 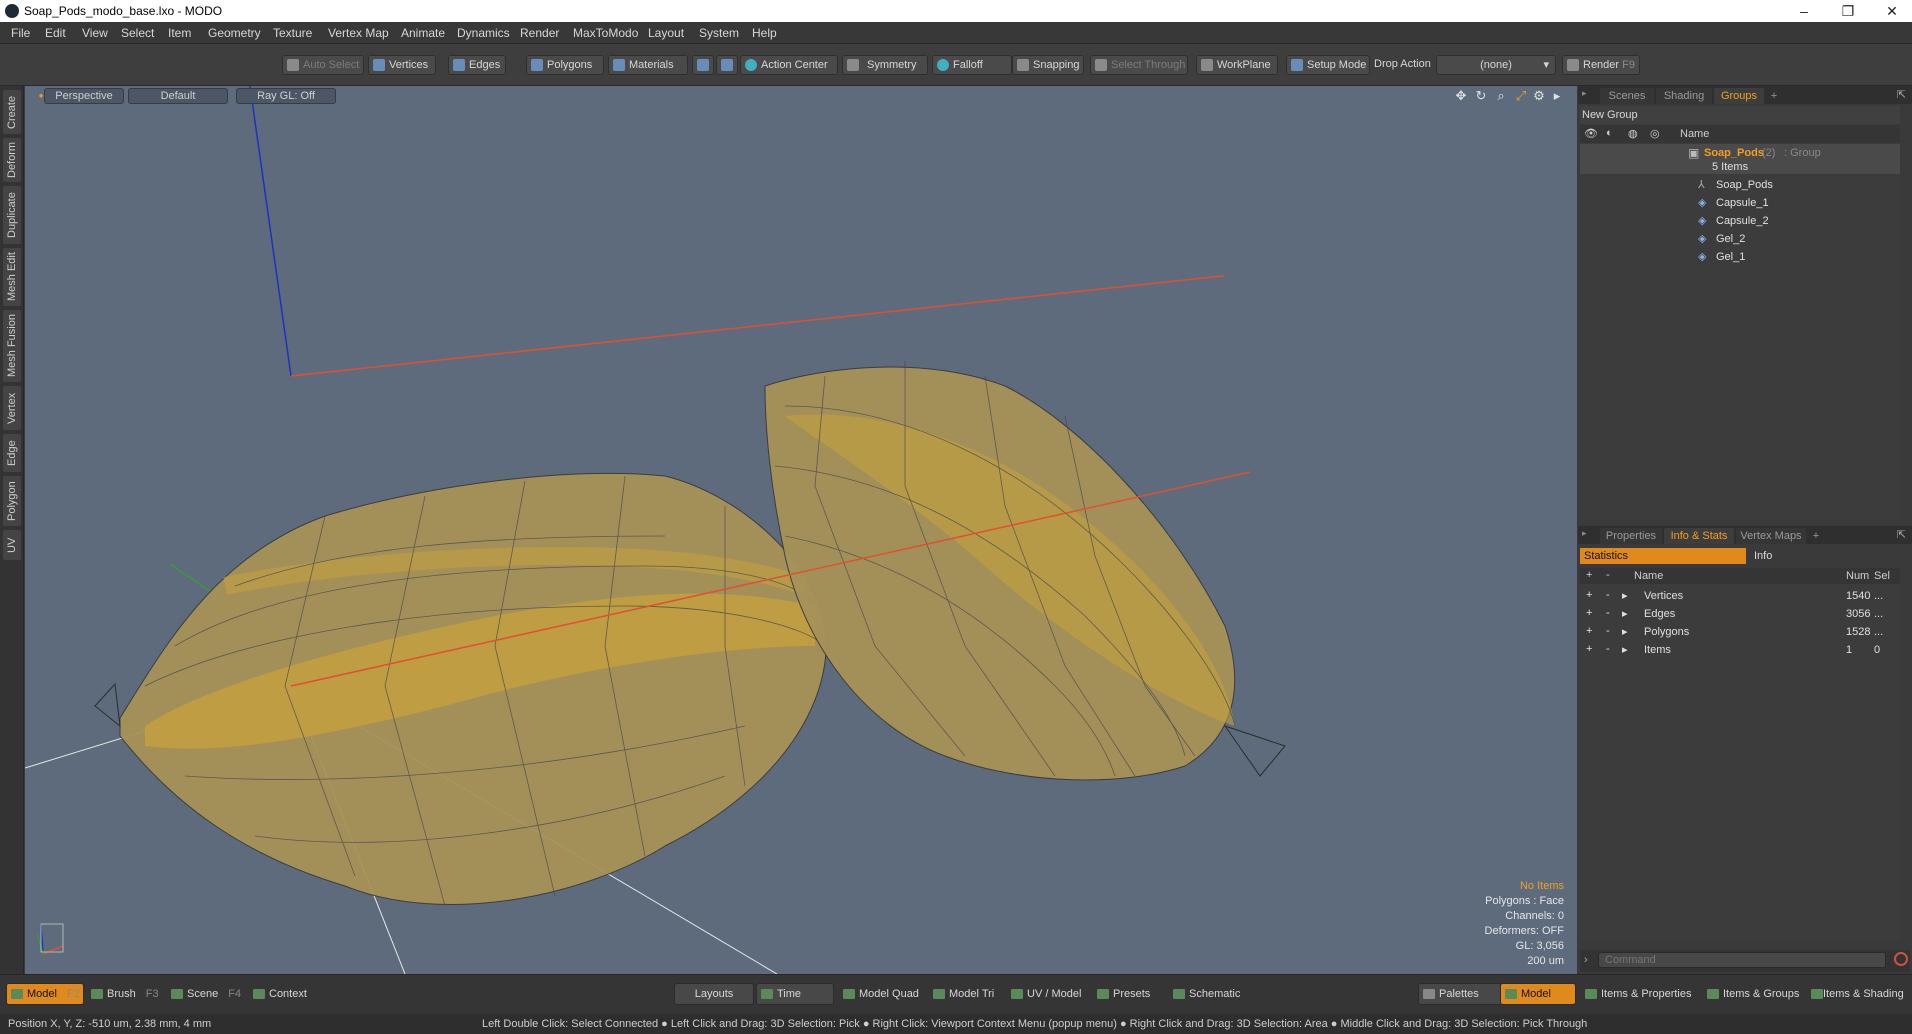 What do you see at coordinates (883, 994) in the screenshot?
I see `model-quad-button: Model Quad` at bounding box center [883, 994].